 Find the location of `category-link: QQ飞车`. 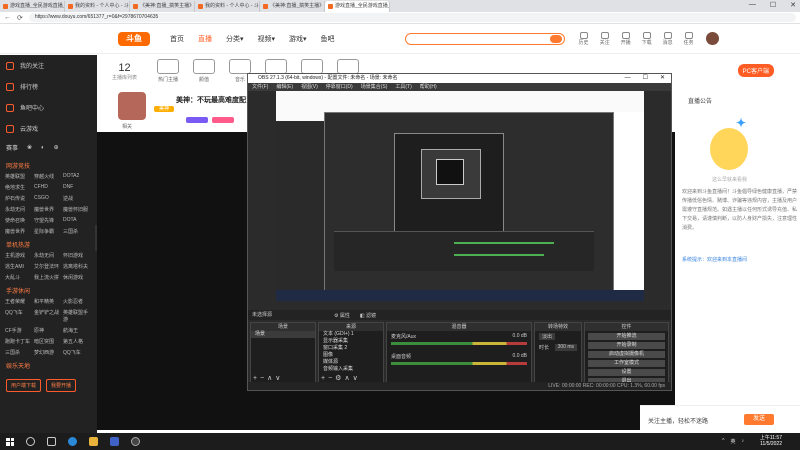

category-link: QQ飞车 is located at coordinates (77, 352).